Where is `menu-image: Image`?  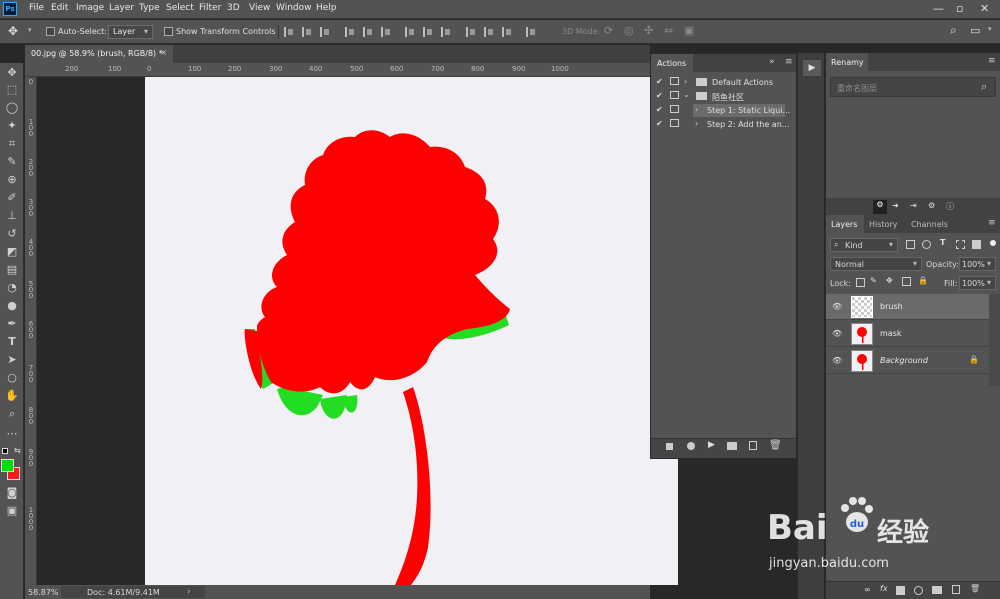
menu-image: Image is located at coordinates (90, 8).